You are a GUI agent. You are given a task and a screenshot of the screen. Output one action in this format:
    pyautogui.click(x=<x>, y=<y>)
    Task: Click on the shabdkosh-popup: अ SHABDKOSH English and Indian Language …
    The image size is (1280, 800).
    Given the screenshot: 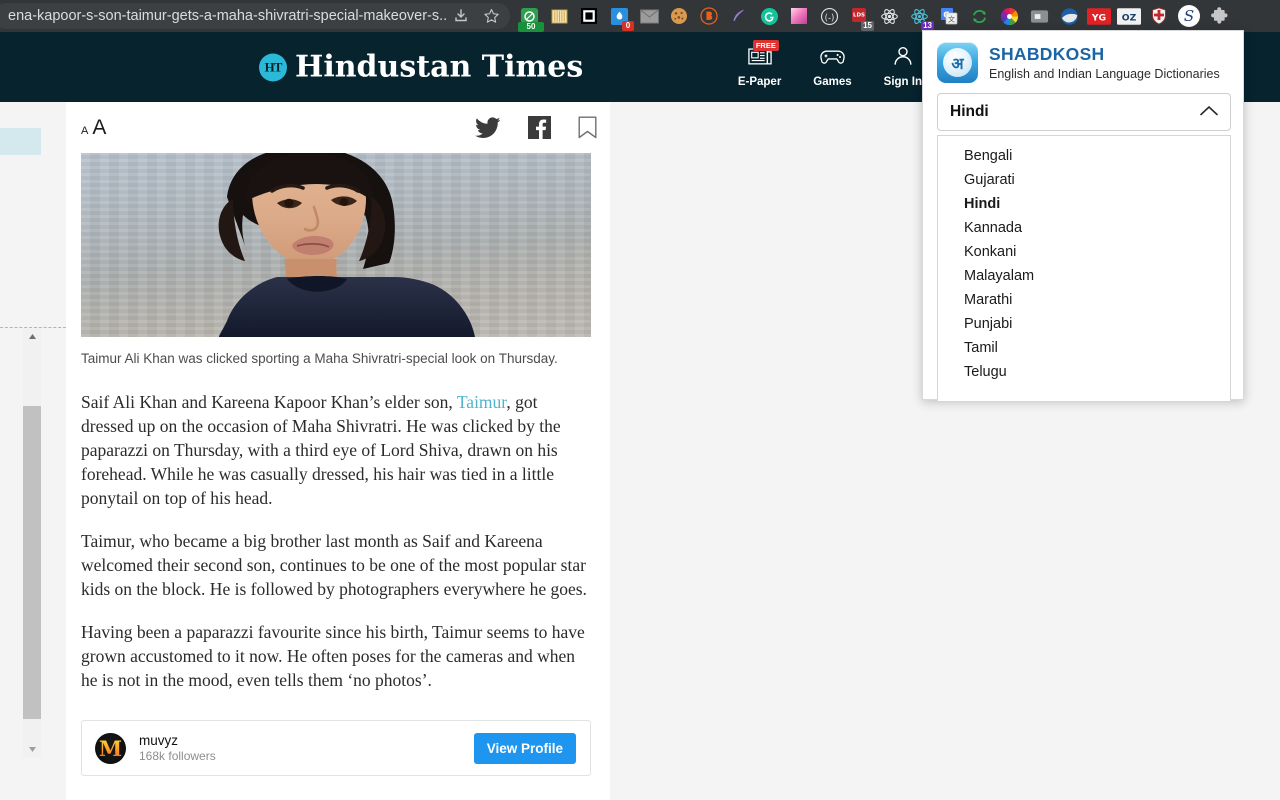 What is the action you would take?
    pyautogui.click(x=1083, y=216)
    